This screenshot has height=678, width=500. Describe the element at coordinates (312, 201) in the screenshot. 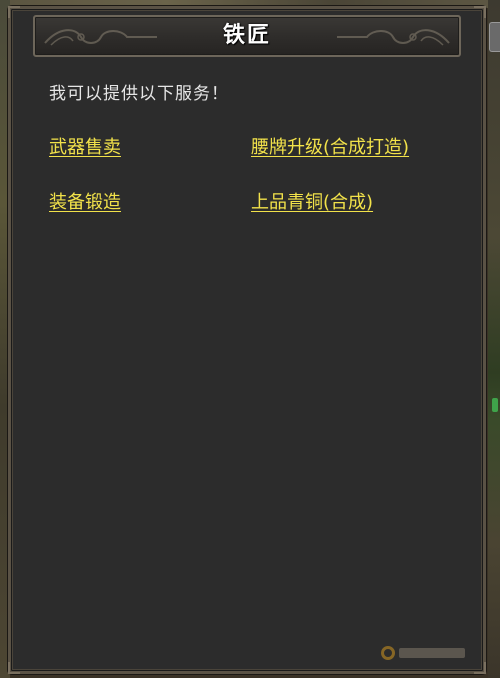

I see `option-premium-bronze: 上品青铜(合成)` at that location.